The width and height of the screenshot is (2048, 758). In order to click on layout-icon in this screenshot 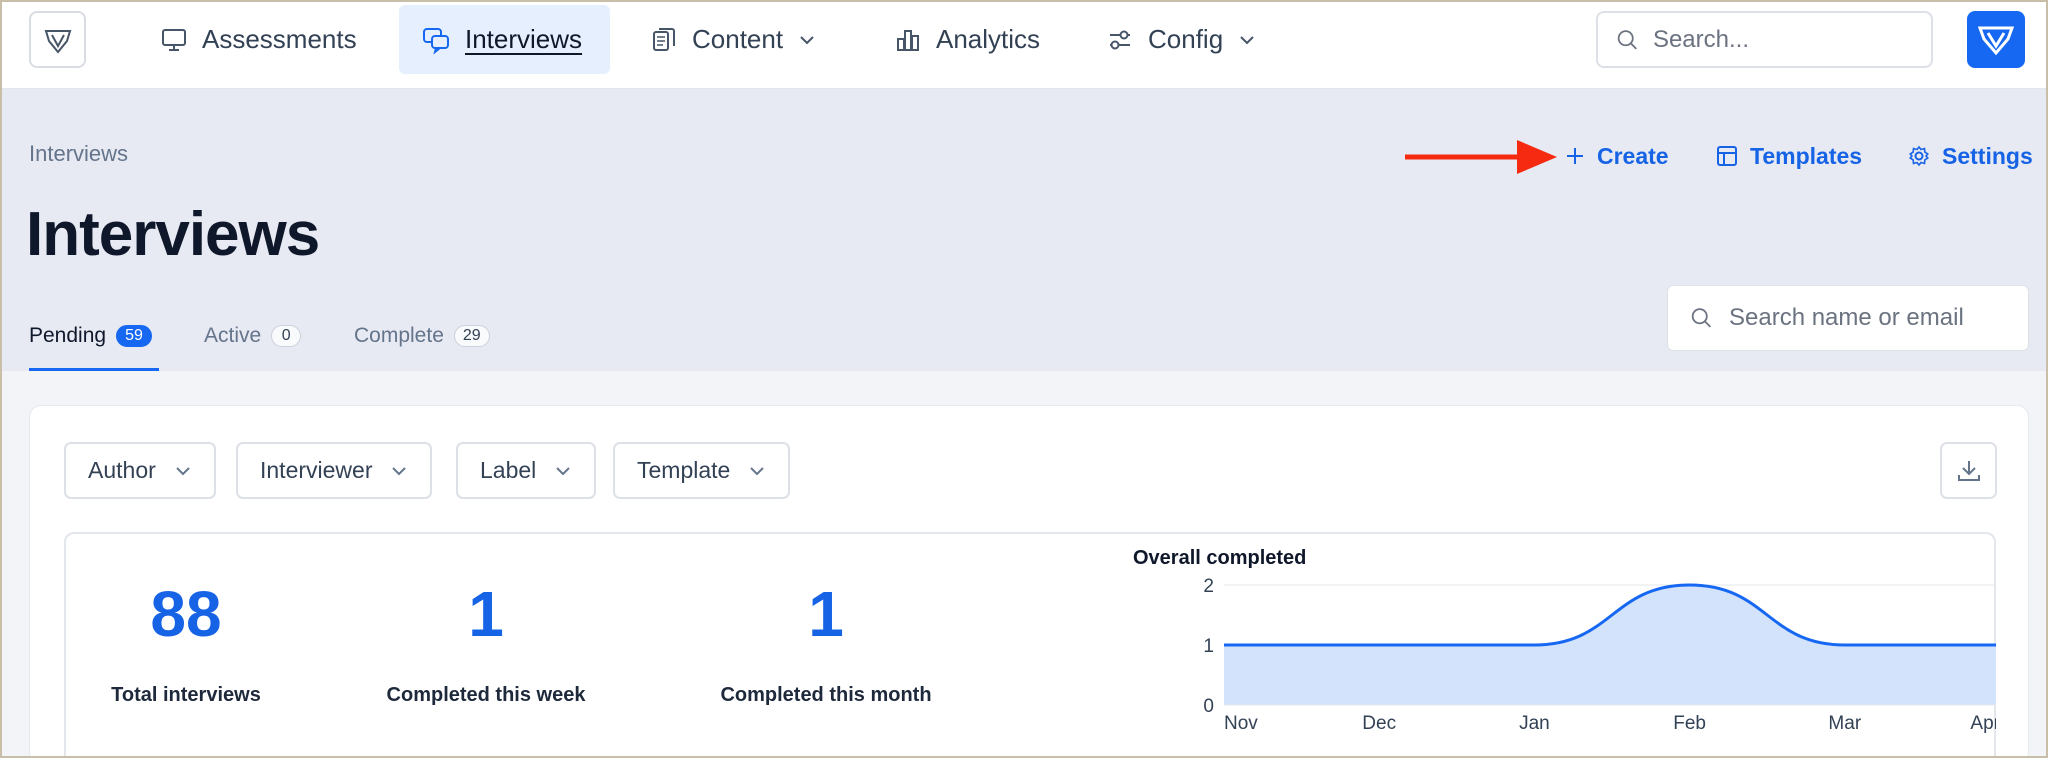, I will do `click(1727, 156)`.